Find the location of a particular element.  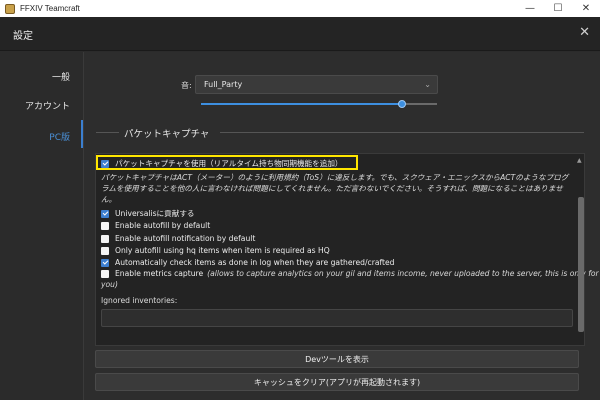

ignored-inventories-input is located at coordinates (337, 318).